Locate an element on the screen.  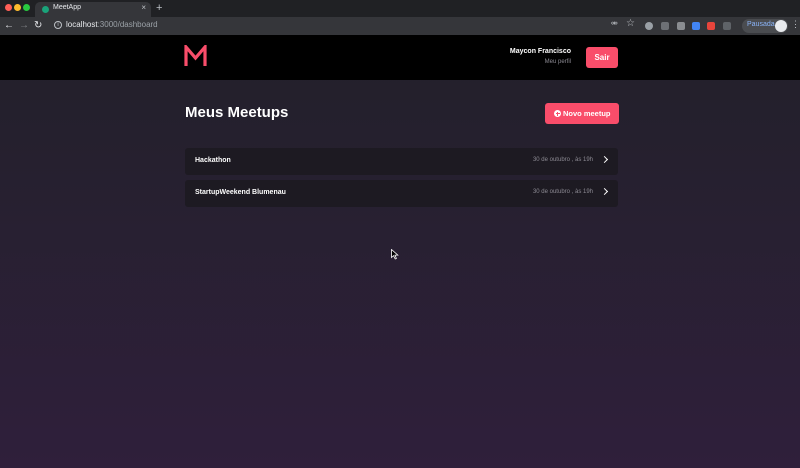
profile-button: Pausada is located at coordinates (765, 26).